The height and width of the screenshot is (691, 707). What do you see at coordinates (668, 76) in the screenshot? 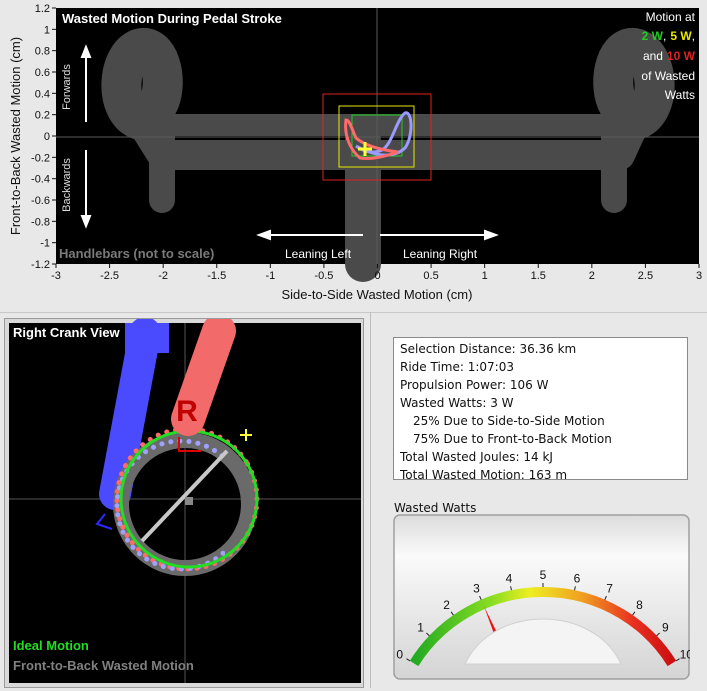
I see `svg-text: of Wasted` at bounding box center [668, 76].